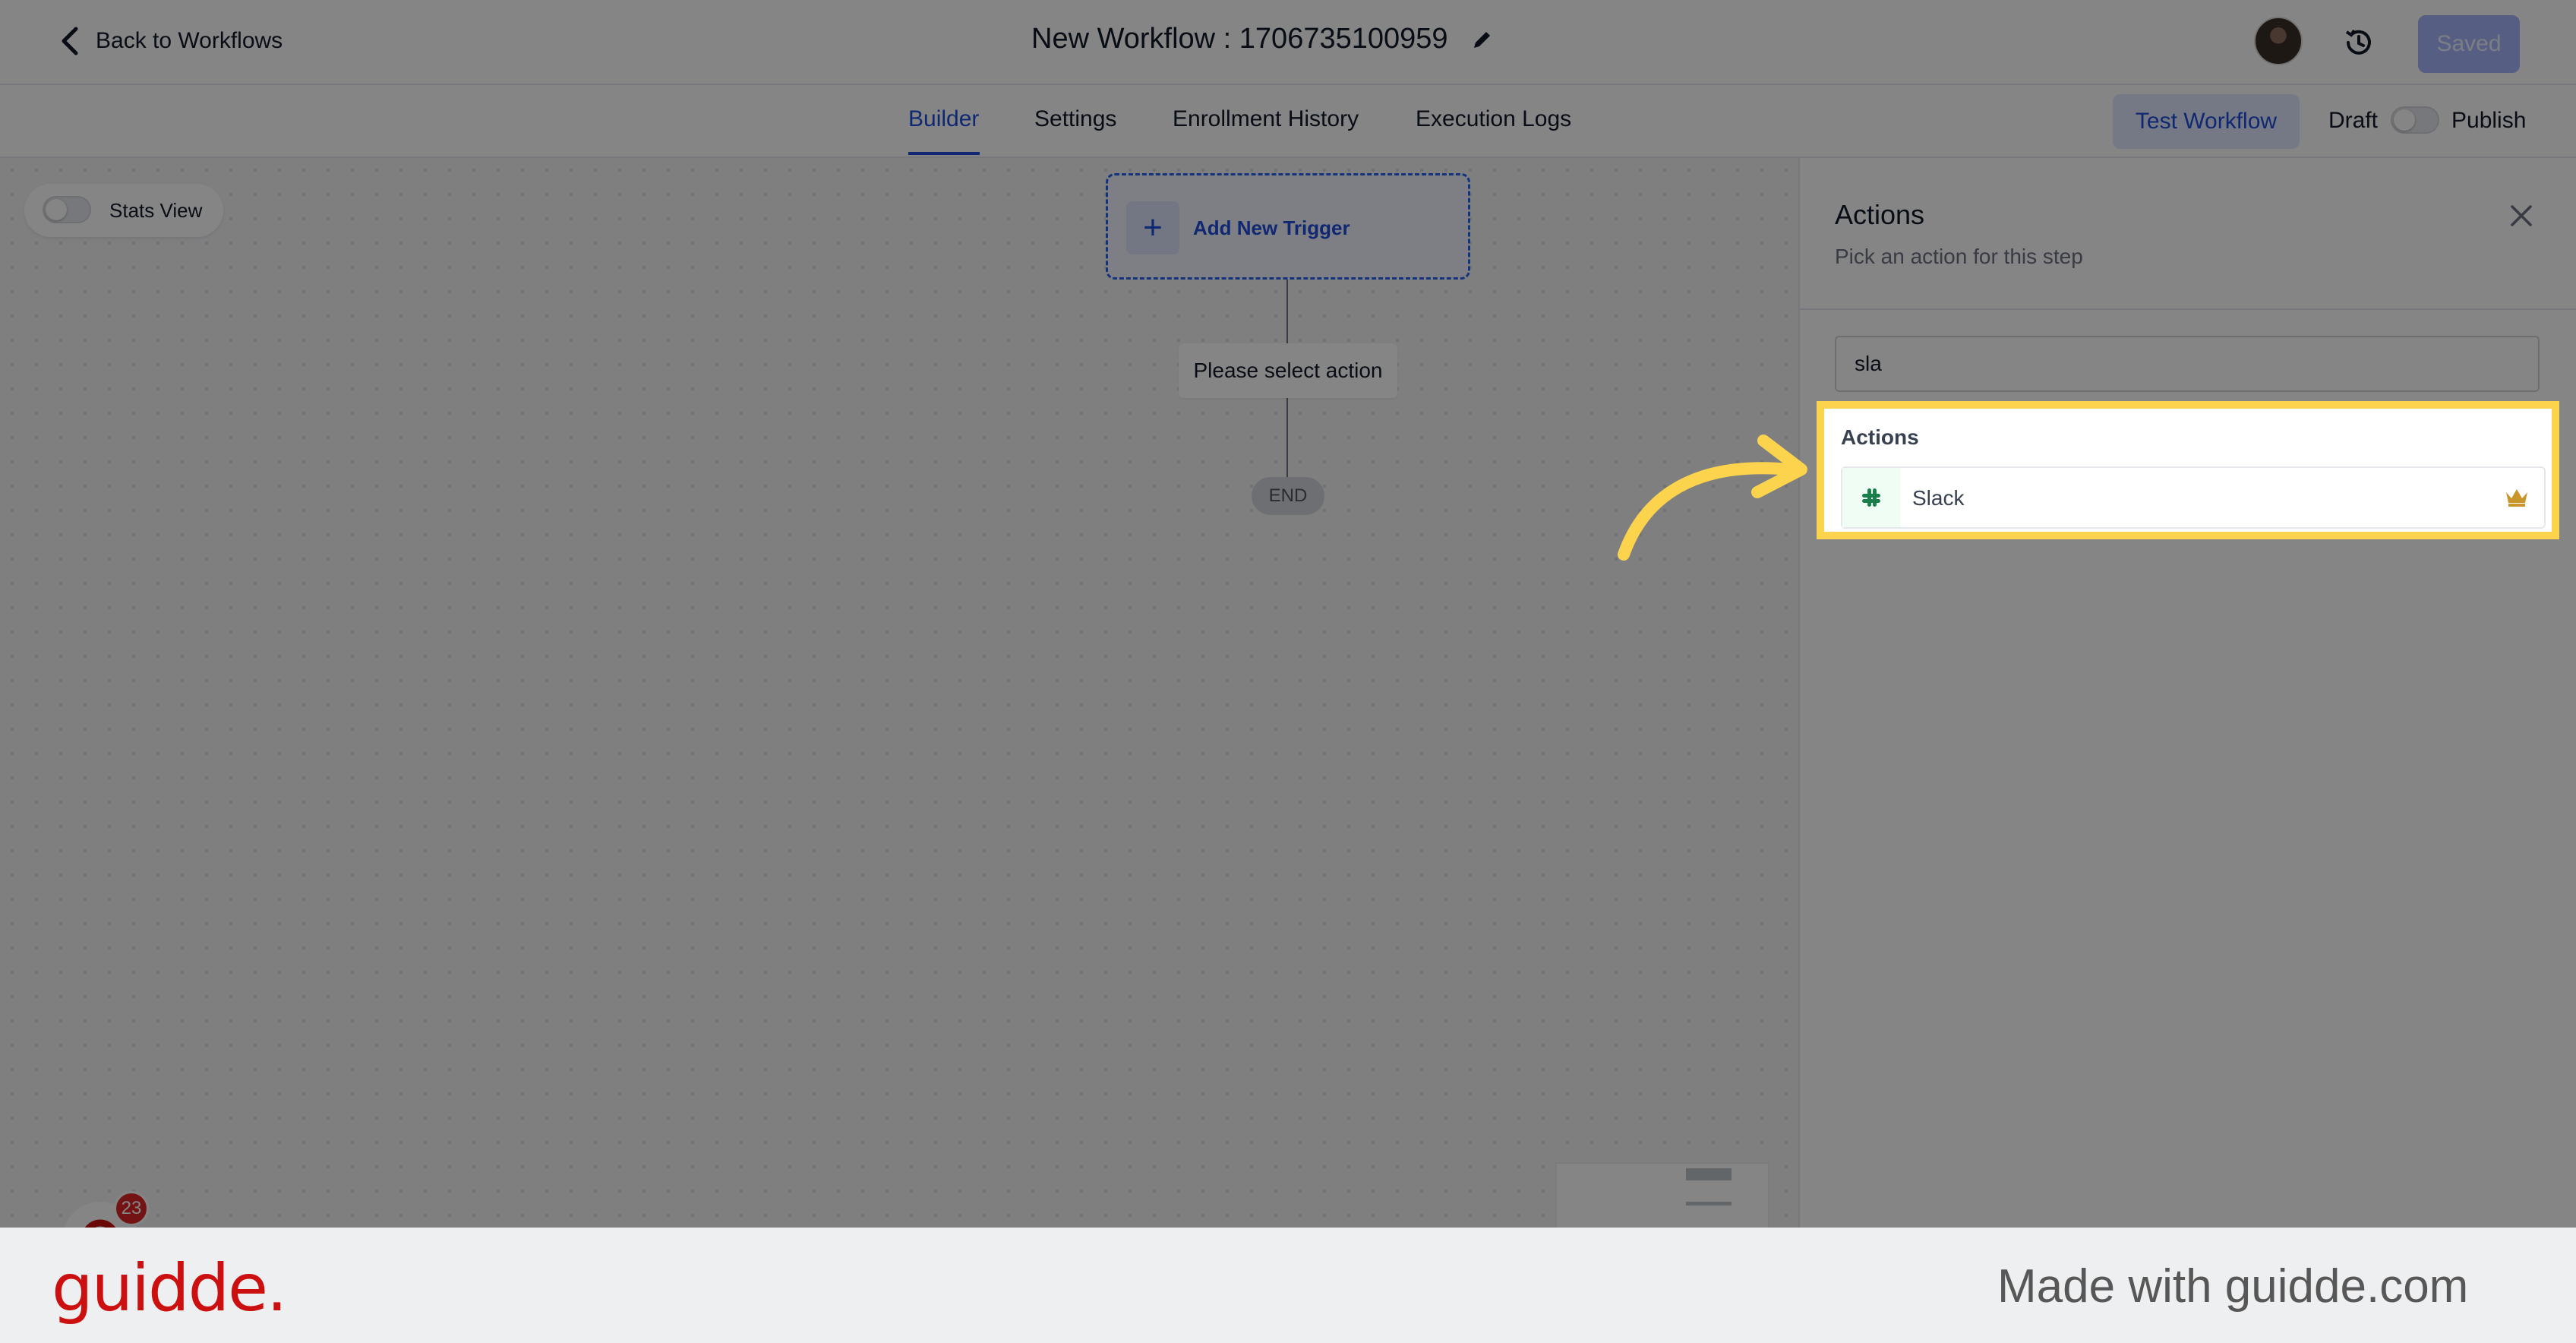 The height and width of the screenshot is (1343, 2576). I want to click on guidde-logo: guidde., so click(169, 1288).